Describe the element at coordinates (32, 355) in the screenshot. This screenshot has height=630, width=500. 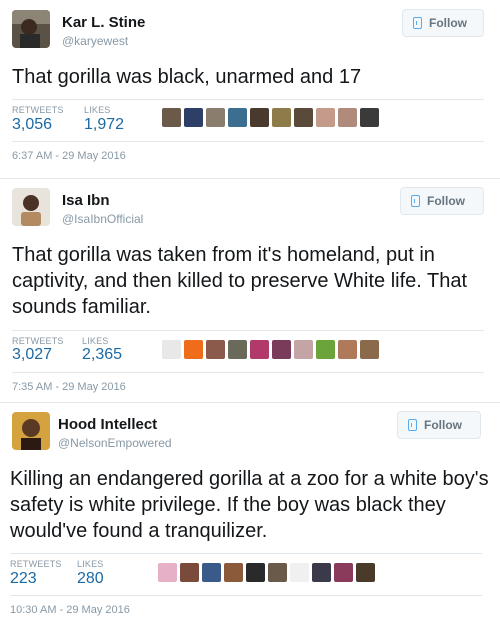
I see `retweets-count: 3,027` at that location.